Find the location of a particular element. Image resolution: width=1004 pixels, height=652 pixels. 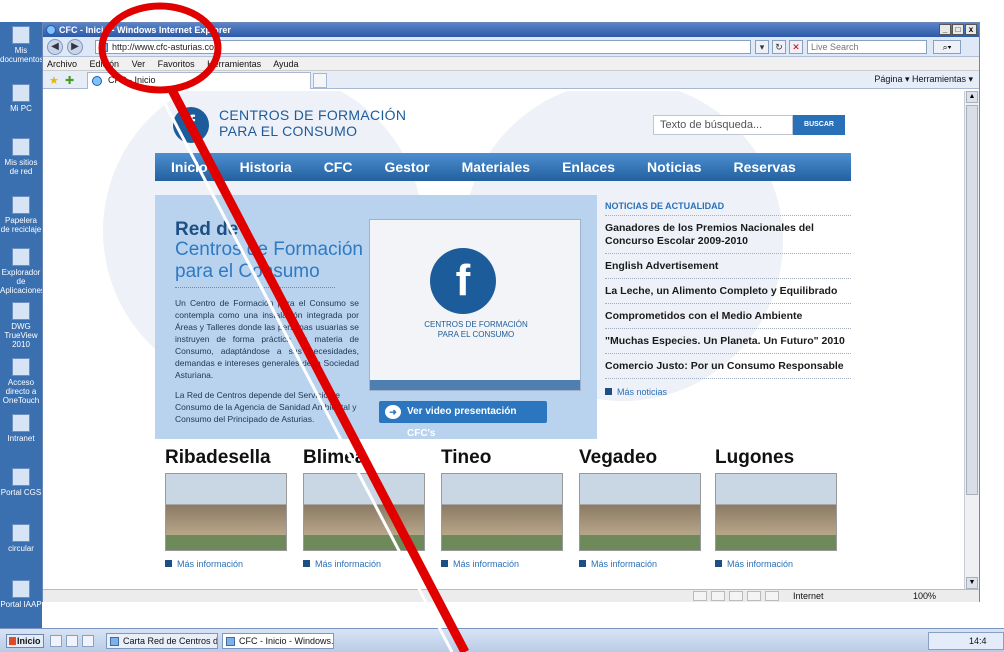

address-url: http://www.cfc-asturias.co is located at coordinates (163, 47).